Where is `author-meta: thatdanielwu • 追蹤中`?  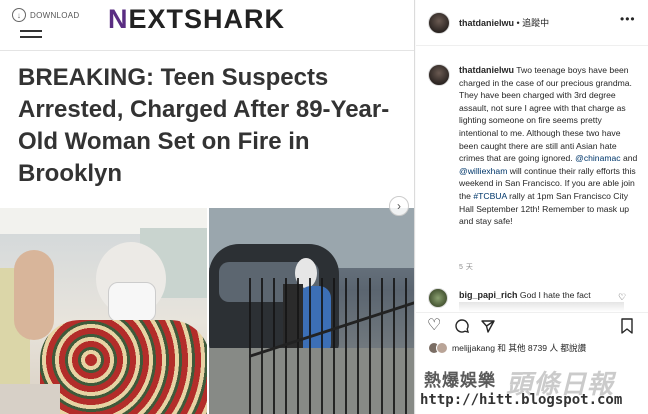 author-meta: thatdanielwu • 追蹤中 is located at coordinates (504, 22).